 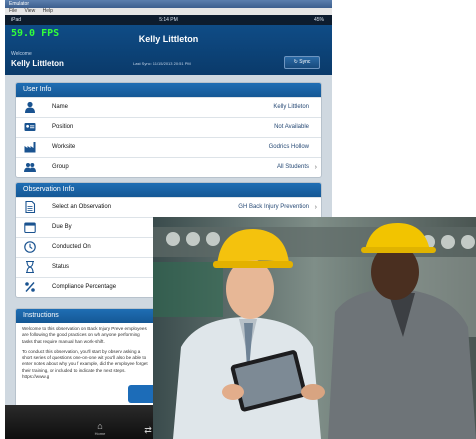 I want to click on worksite-value: Godrics Hollow, so click(x=288, y=147).